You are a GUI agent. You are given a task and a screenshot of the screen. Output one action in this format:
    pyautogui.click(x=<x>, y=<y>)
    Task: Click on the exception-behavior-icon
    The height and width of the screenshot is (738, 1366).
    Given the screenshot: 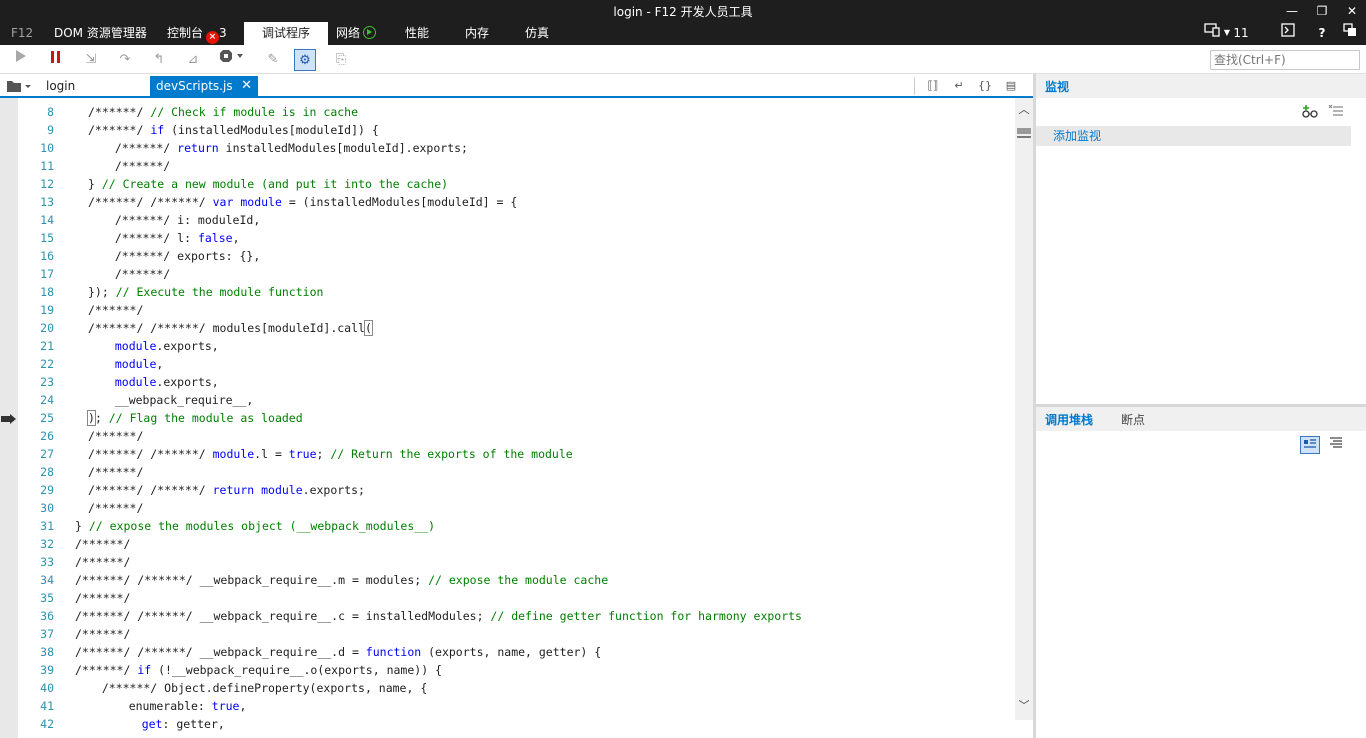 What is the action you would take?
    pyautogui.click(x=232, y=60)
    